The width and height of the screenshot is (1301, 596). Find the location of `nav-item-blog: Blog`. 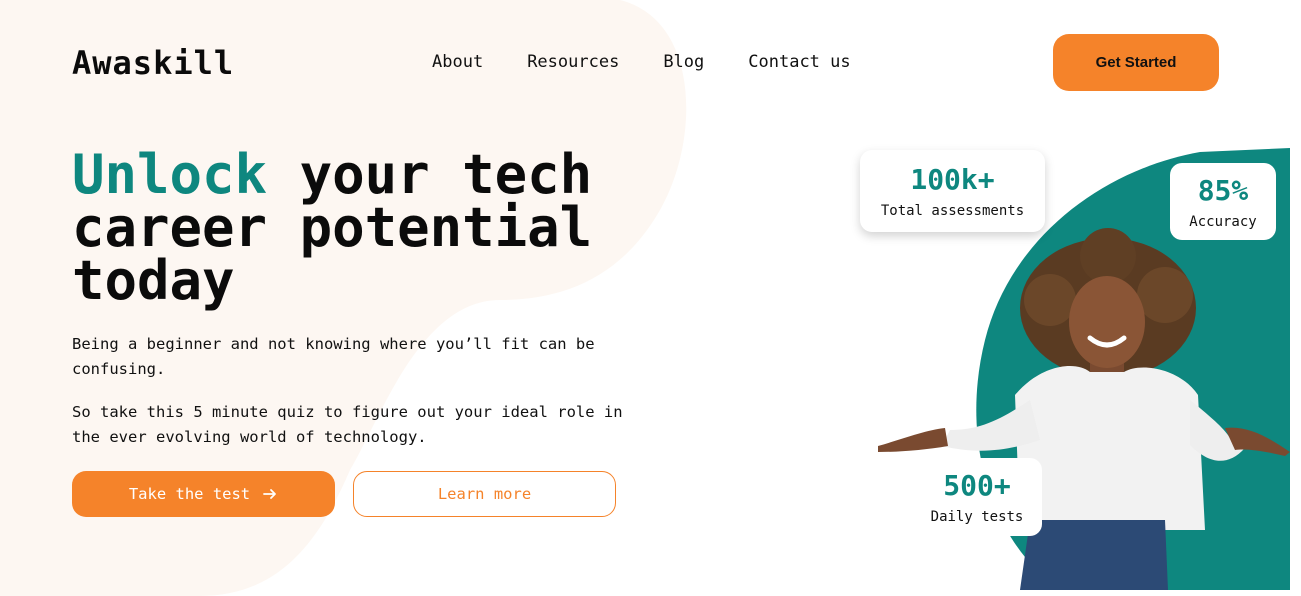

nav-item-blog: Blog is located at coordinates (683, 62).